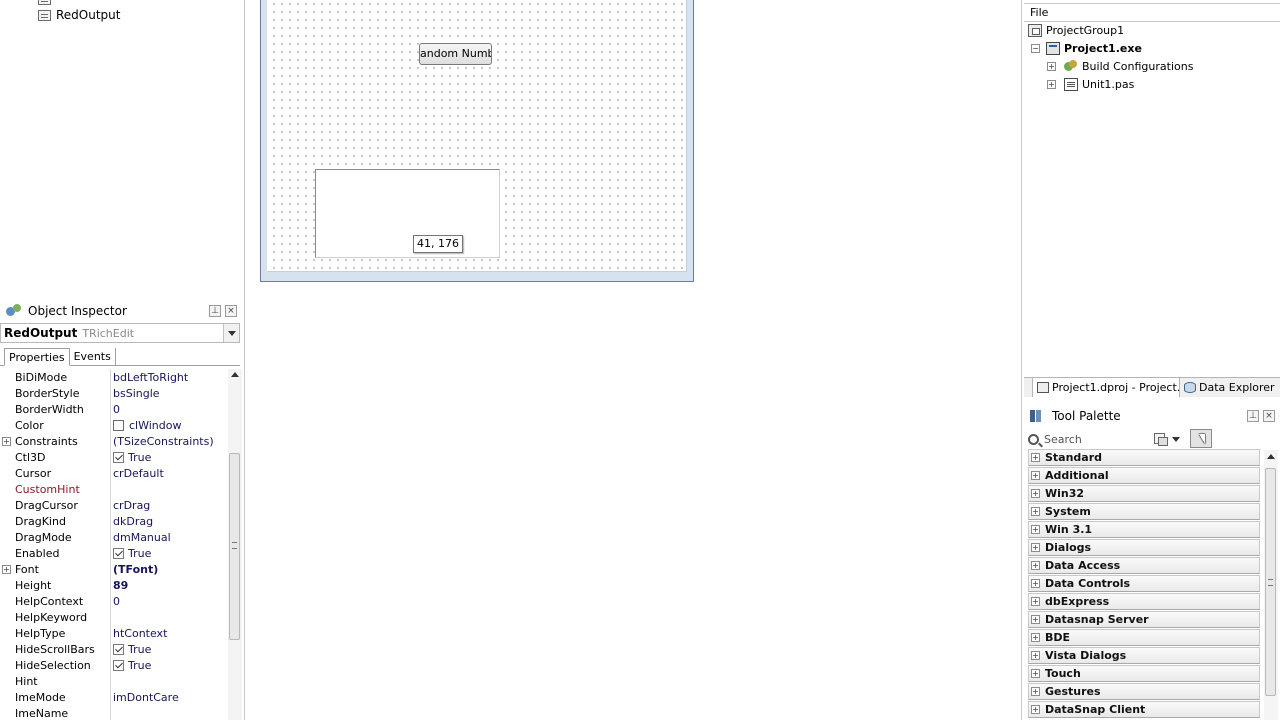 Image resolution: width=1280 pixels, height=720 pixels. What do you see at coordinates (1094, 439) in the screenshot?
I see `search-input: Search` at bounding box center [1094, 439].